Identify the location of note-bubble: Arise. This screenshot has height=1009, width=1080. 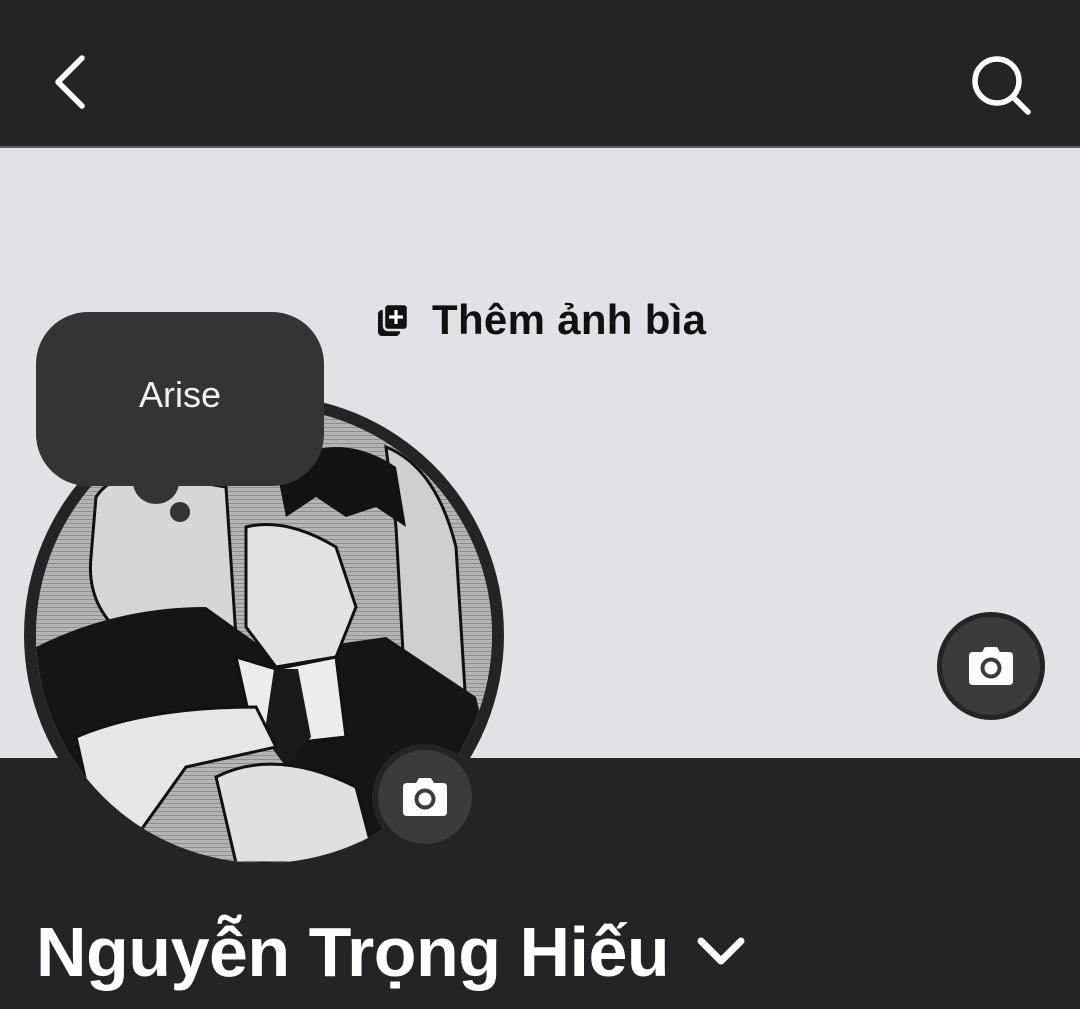
(180, 399).